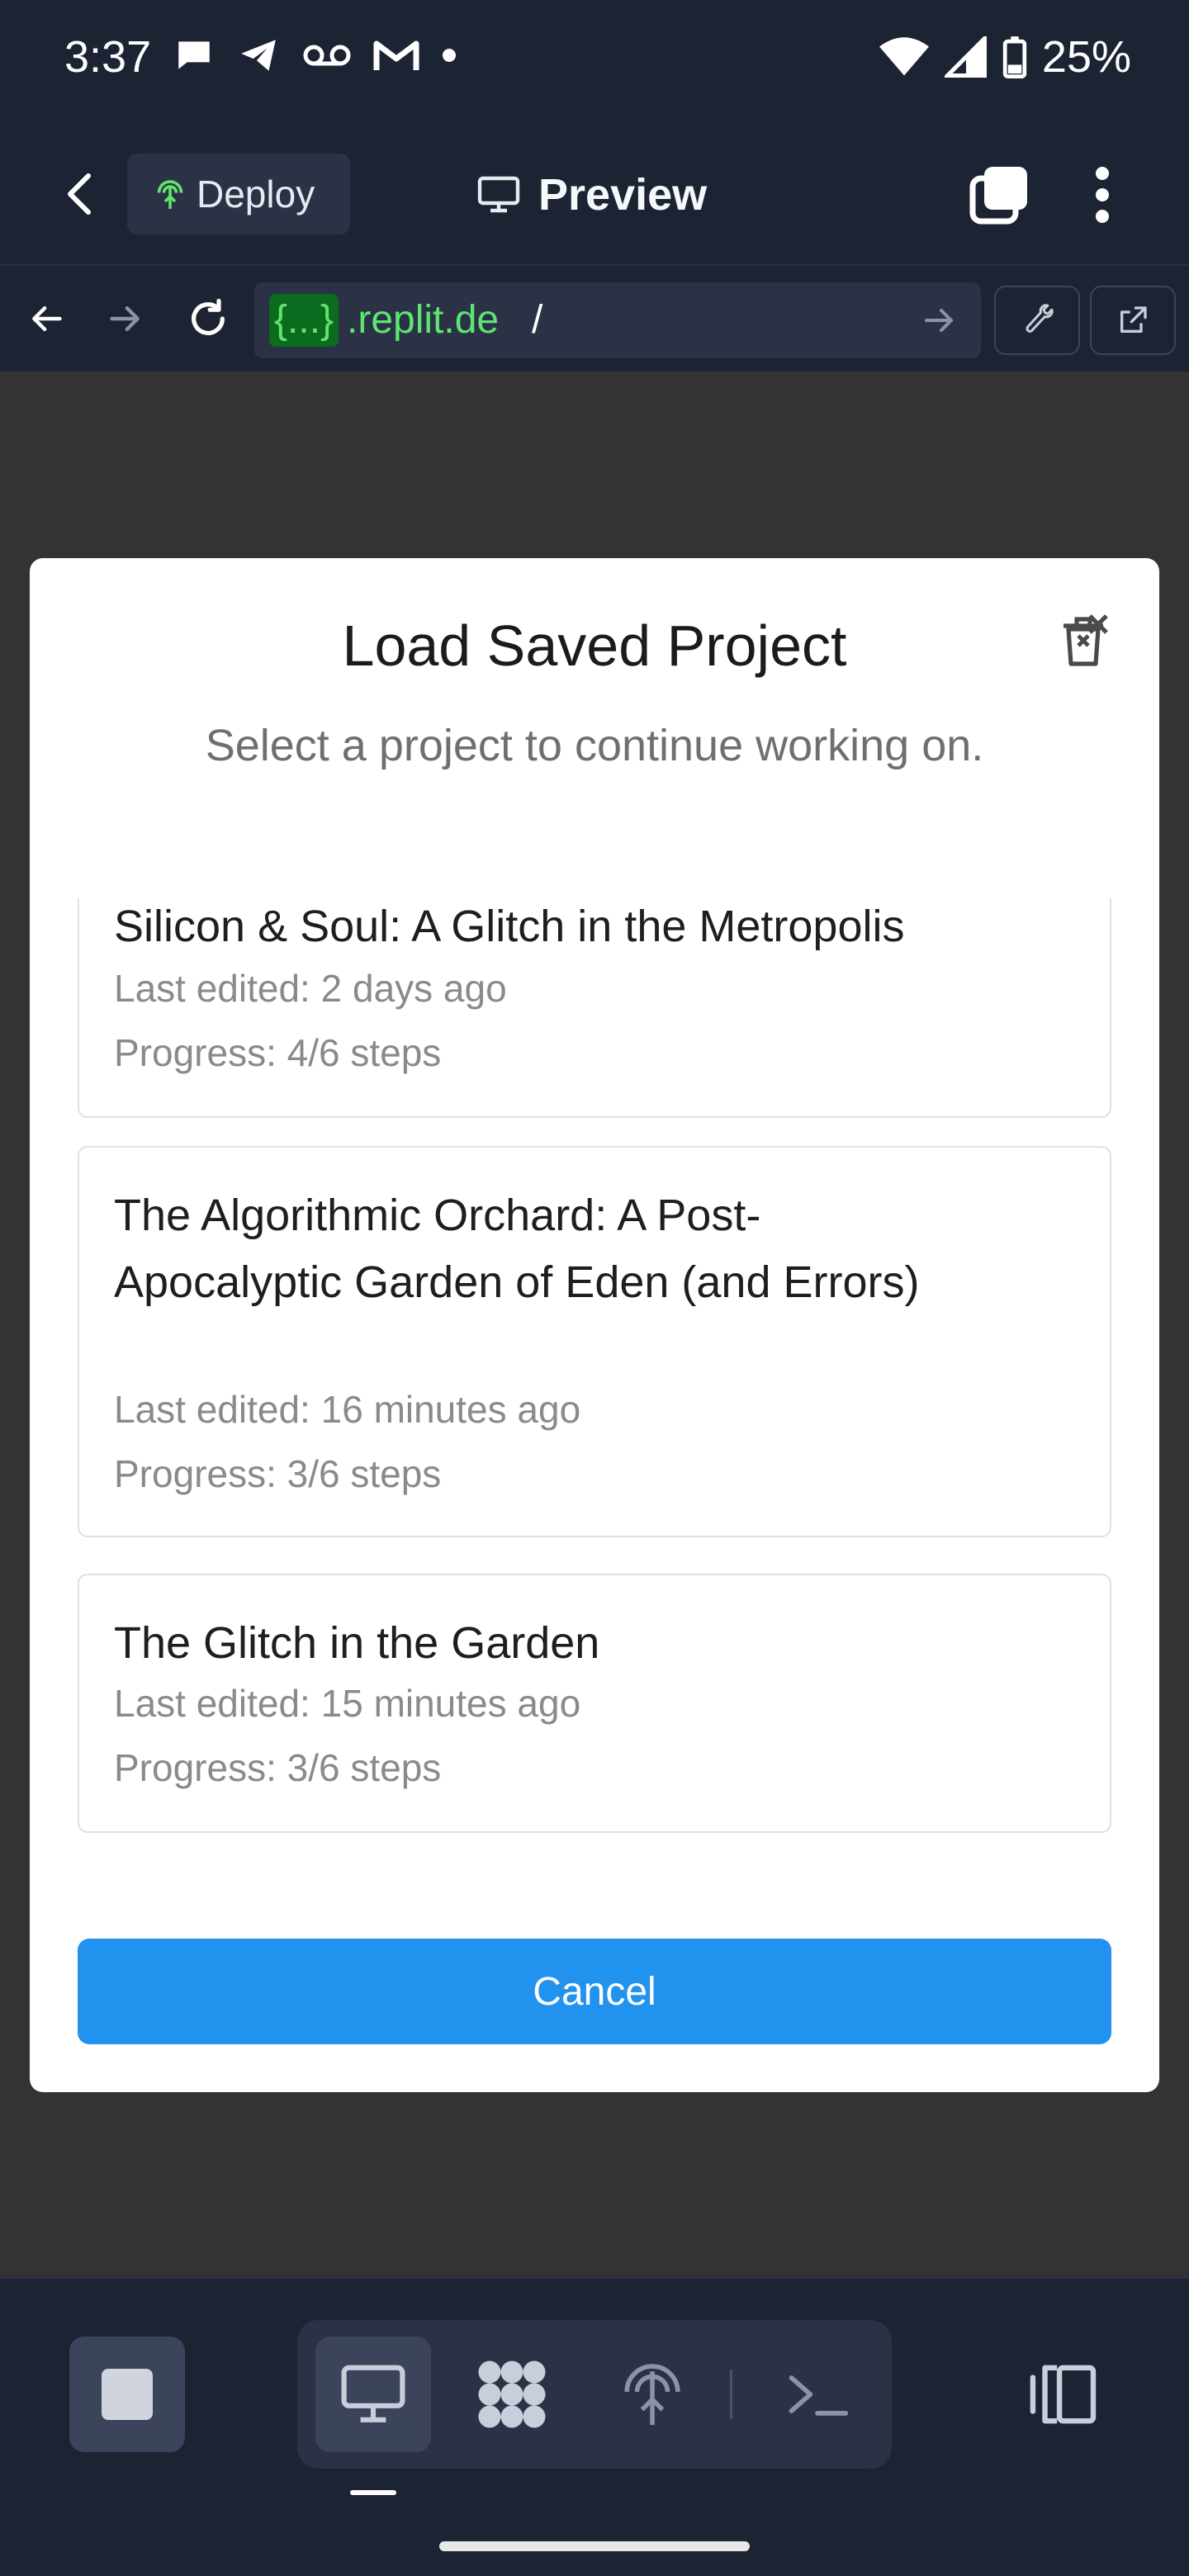  What do you see at coordinates (594, 1991) in the screenshot?
I see `cancel-button: Cancel` at bounding box center [594, 1991].